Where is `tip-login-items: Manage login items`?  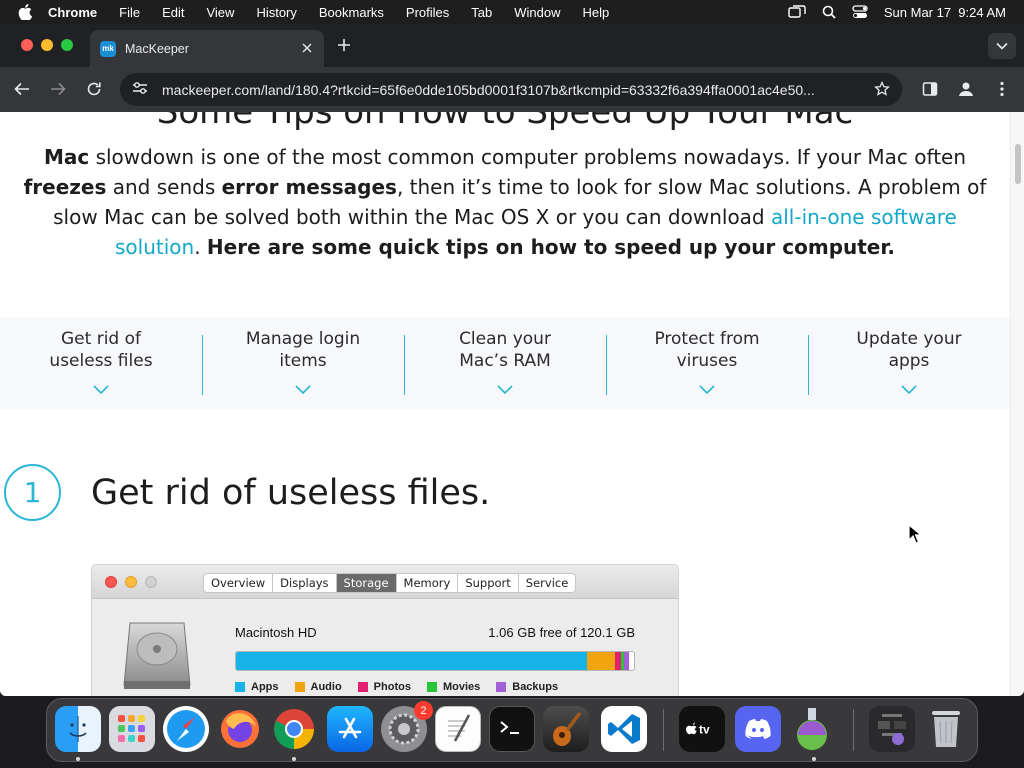 tip-login-items: Manage login items is located at coordinates (303, 363).